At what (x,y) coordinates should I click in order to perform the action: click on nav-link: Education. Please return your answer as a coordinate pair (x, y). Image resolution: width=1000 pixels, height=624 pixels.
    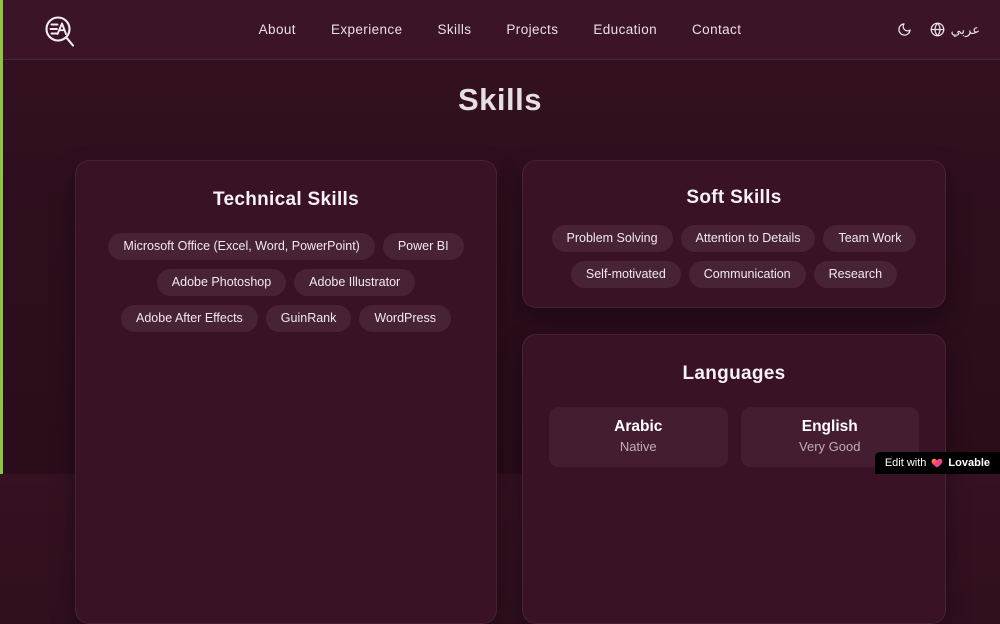
    Looking at the image, I should click on (625, 29).